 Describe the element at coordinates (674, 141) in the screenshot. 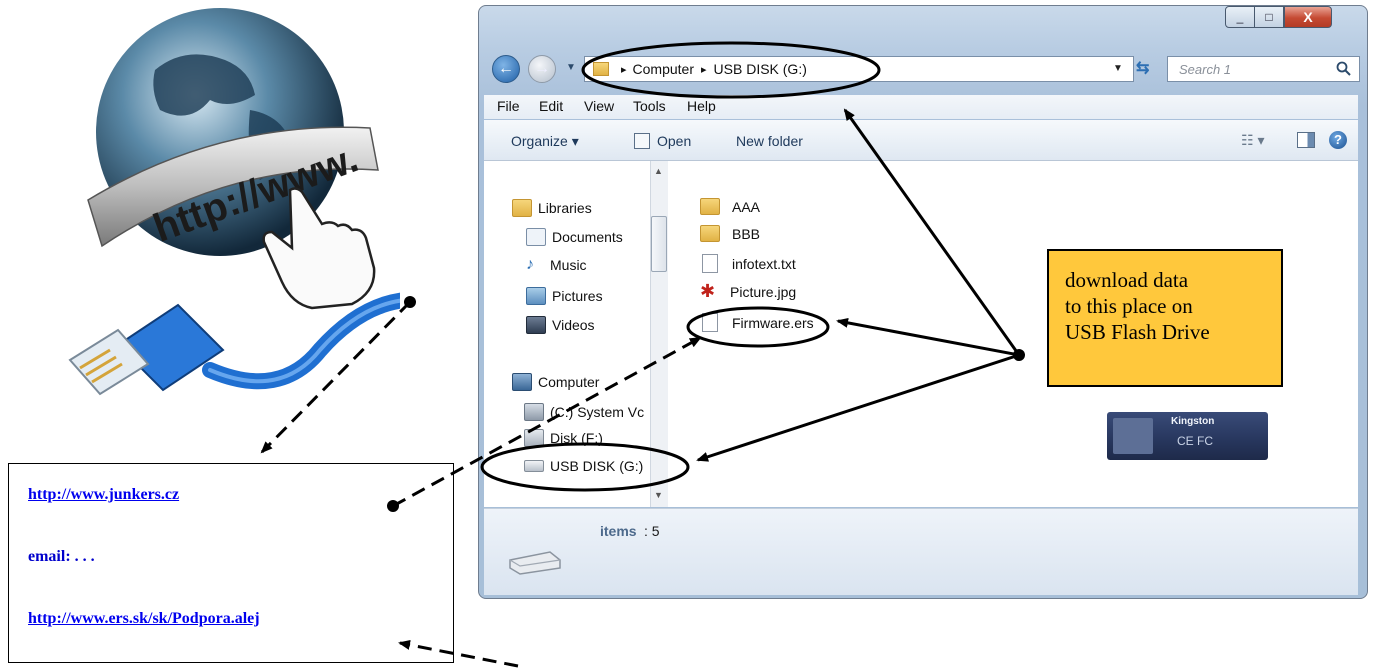

I see `open-button: Open` at that location.